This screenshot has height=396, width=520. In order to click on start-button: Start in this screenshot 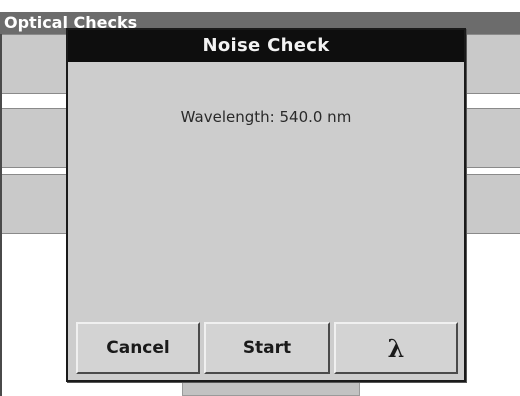, I will do `click(267, 348)`.